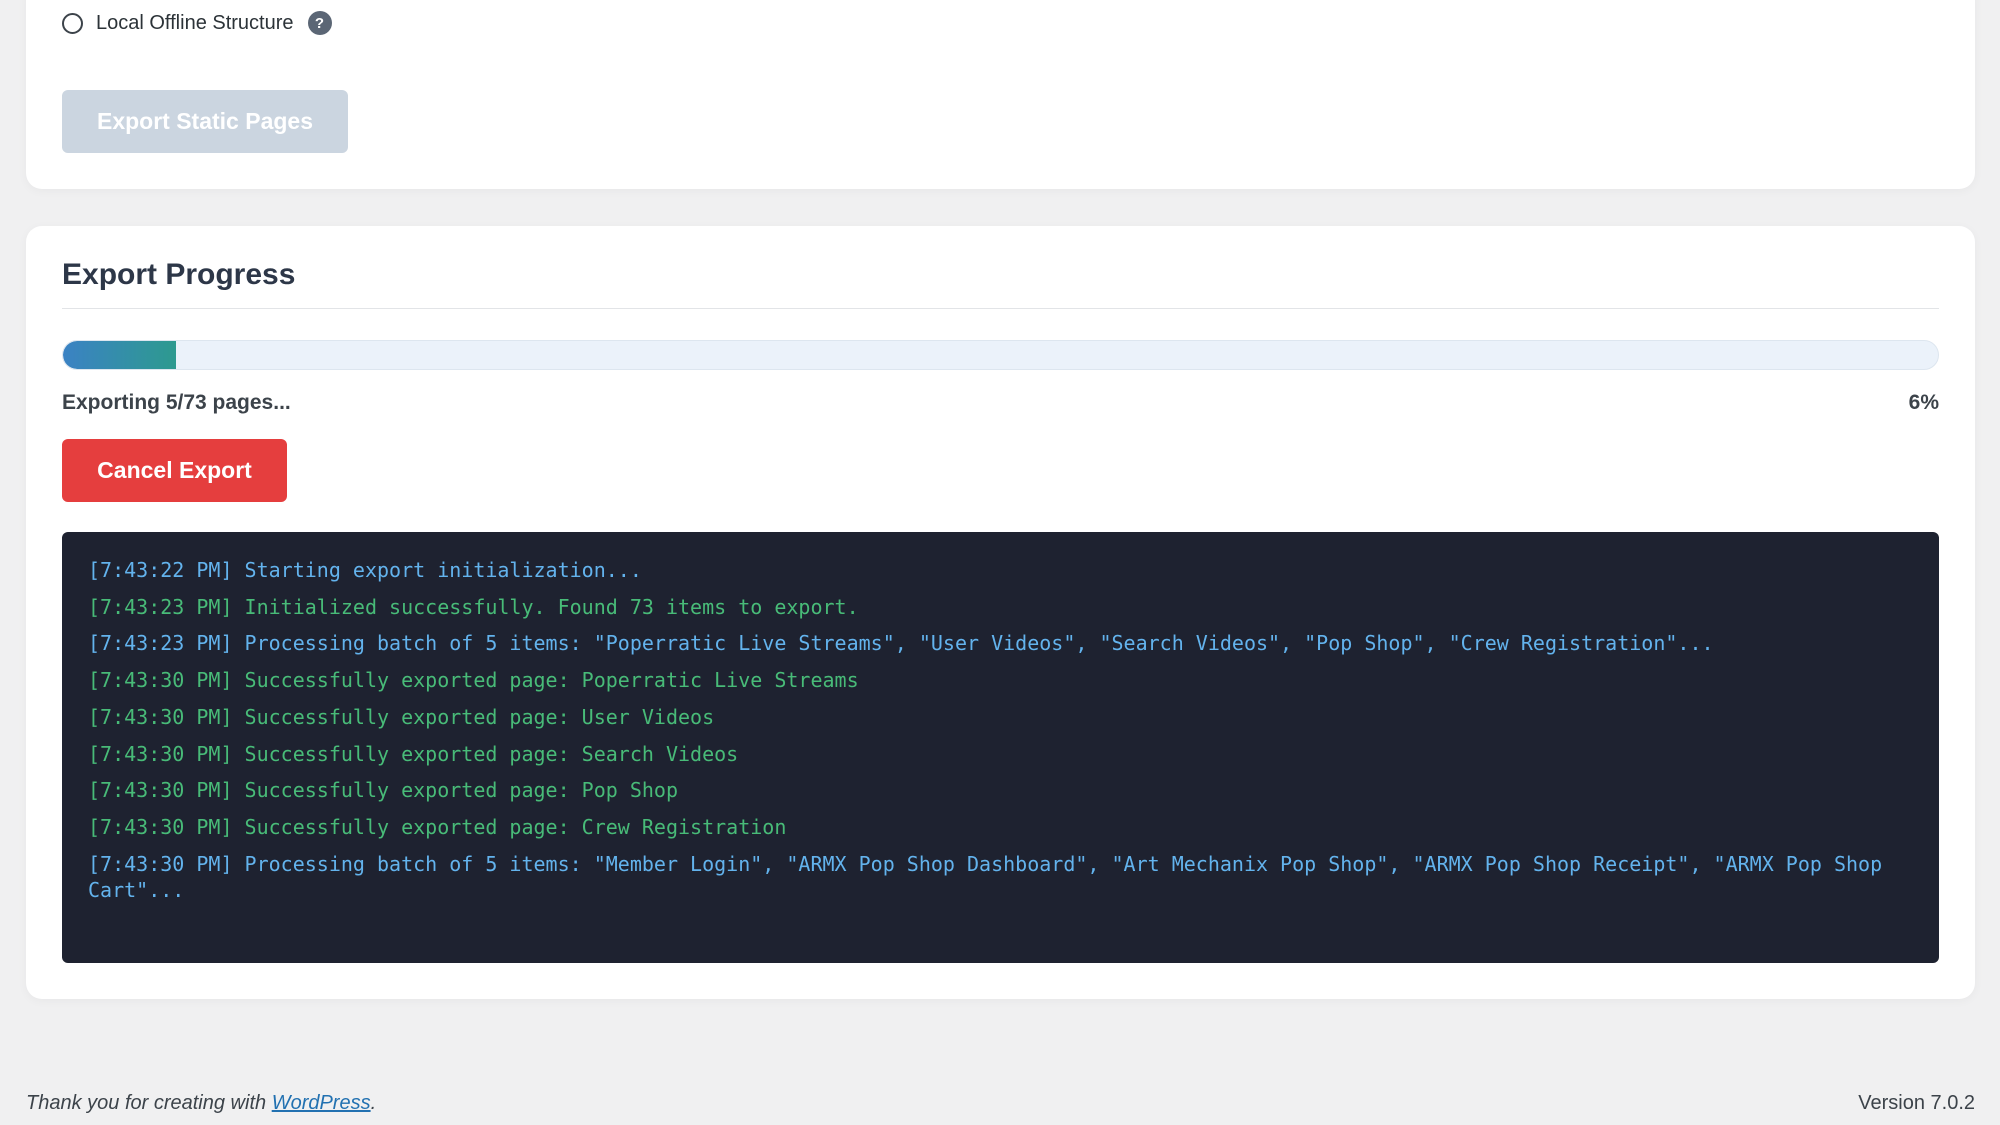 The height and width of the screenshot is (1125, 2000). I want to click on local-offline-structure-radio, so click(72, 23).